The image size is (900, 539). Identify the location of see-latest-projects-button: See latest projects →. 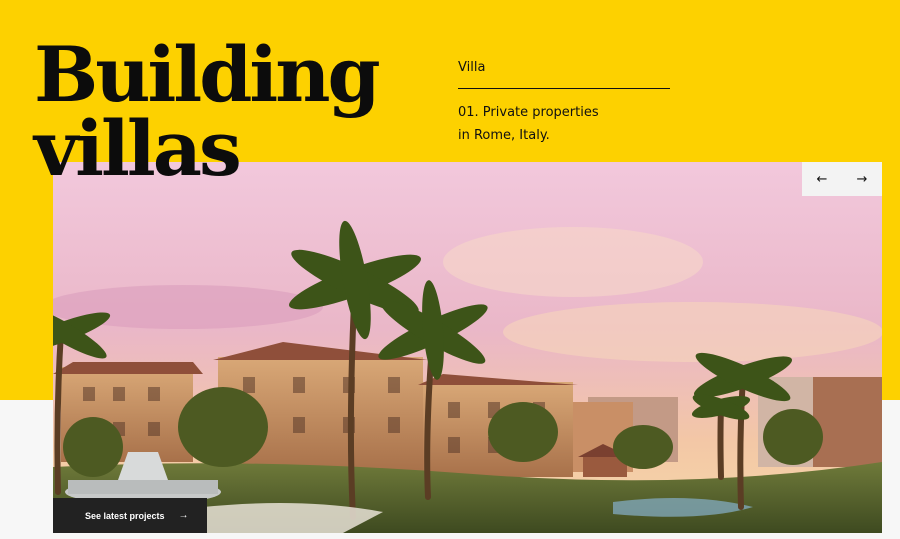
(130, 515).